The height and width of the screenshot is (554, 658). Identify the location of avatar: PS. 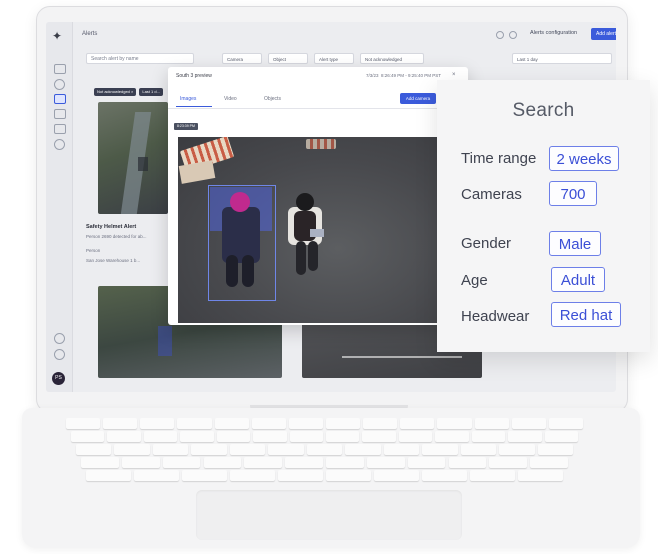
(58, 378).